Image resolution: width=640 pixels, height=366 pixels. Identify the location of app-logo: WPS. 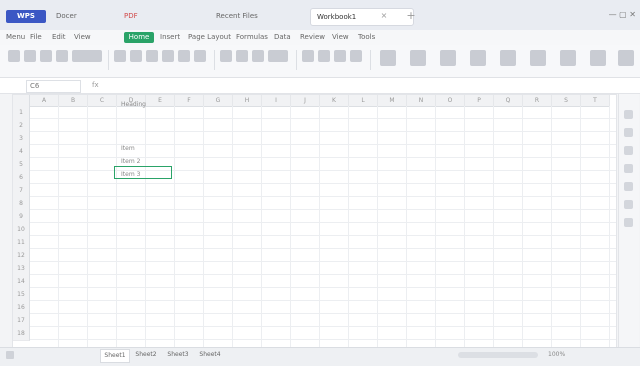
(26, 16).